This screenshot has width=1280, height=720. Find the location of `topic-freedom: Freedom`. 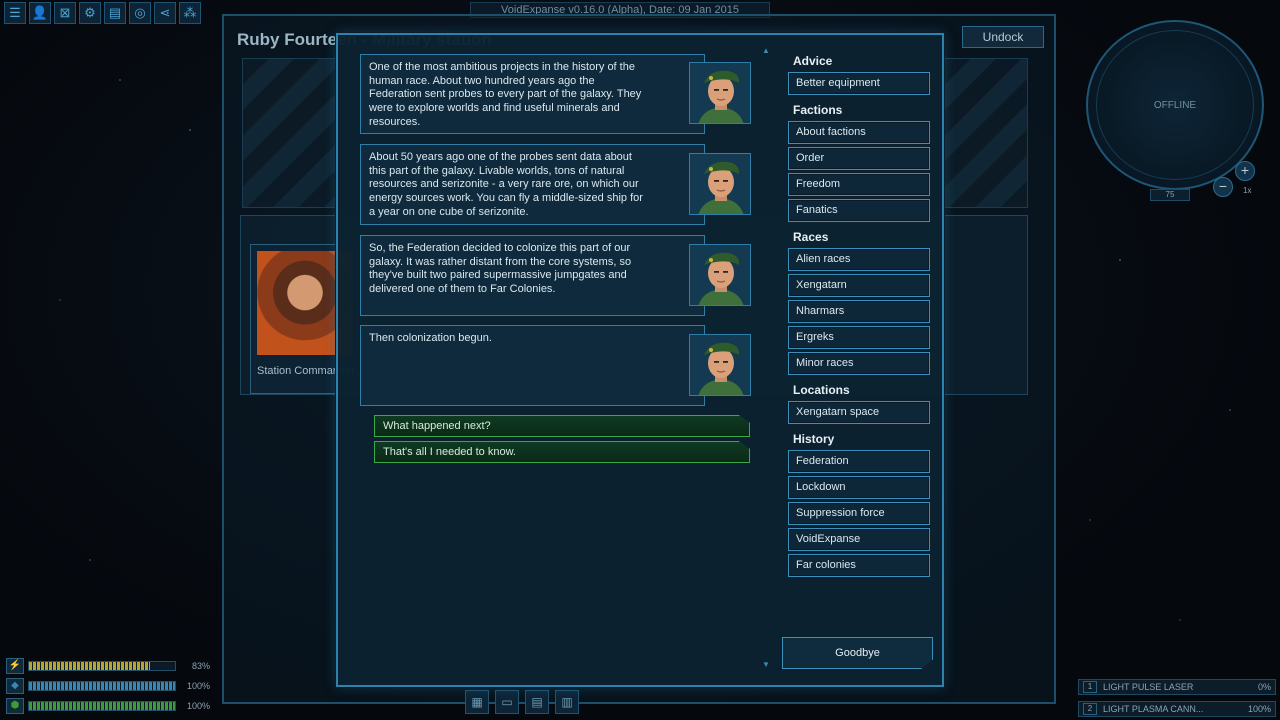

topic-freedom: Freedom is located at coordinates (859, 184).